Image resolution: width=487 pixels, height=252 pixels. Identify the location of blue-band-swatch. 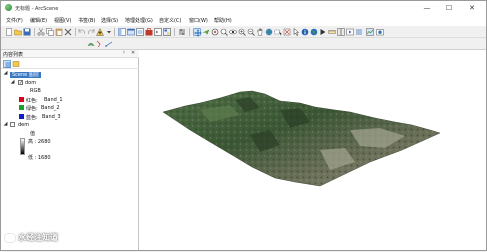
(21, 116).